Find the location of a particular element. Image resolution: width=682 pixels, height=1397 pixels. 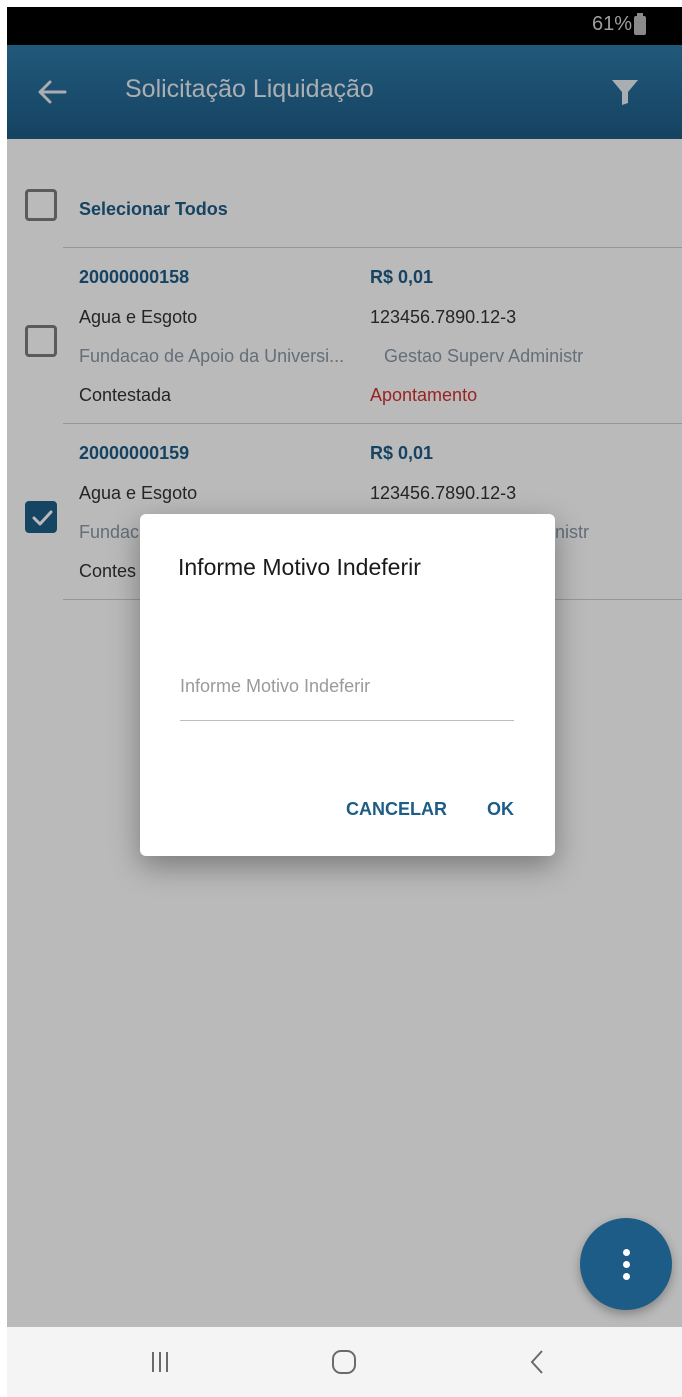

back-chevron-icon is located at coordinates (538, 1364).